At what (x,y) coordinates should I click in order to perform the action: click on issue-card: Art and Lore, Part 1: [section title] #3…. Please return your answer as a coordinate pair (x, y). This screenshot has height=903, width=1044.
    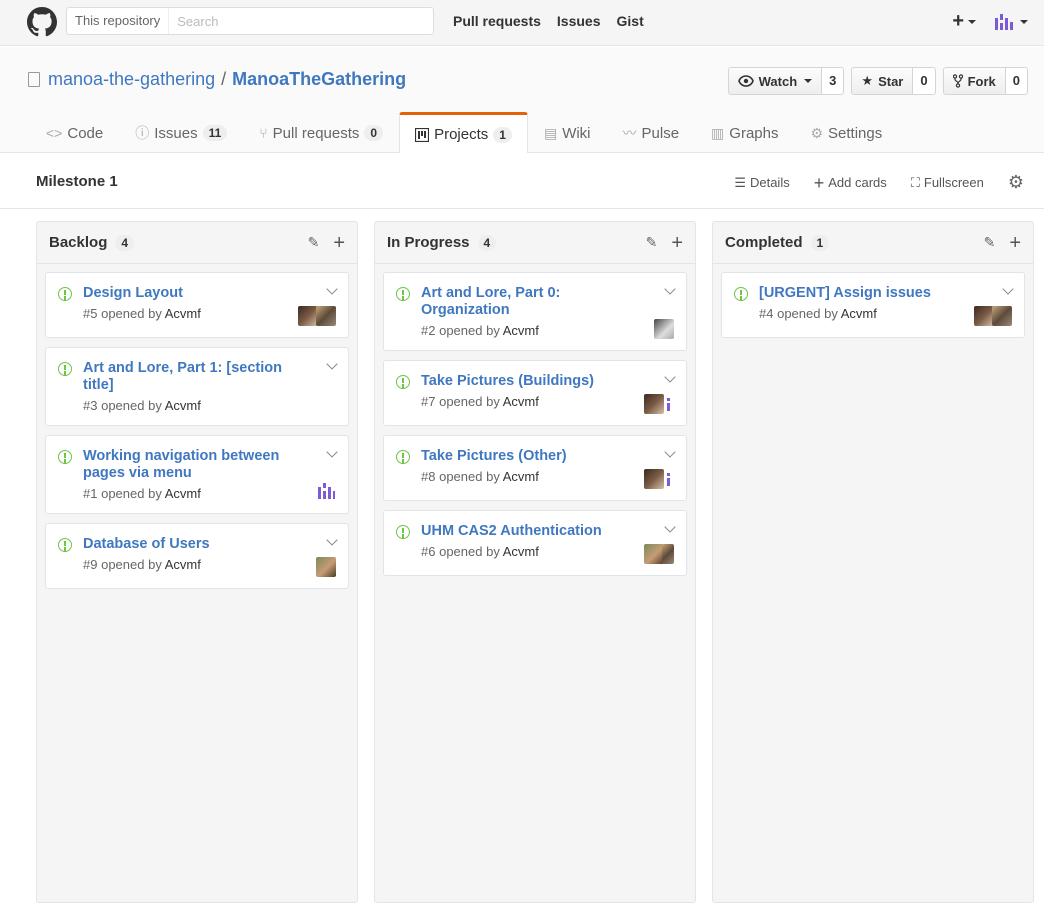
    Looking at the image, I should click on (197, 386).